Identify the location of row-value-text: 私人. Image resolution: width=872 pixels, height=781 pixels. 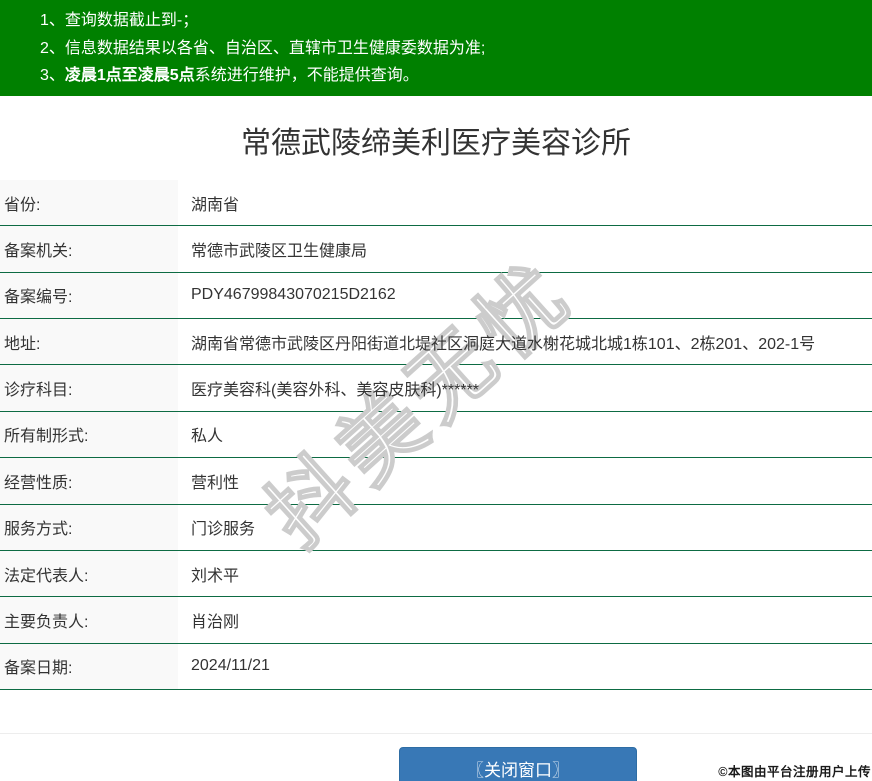
(207, 437).